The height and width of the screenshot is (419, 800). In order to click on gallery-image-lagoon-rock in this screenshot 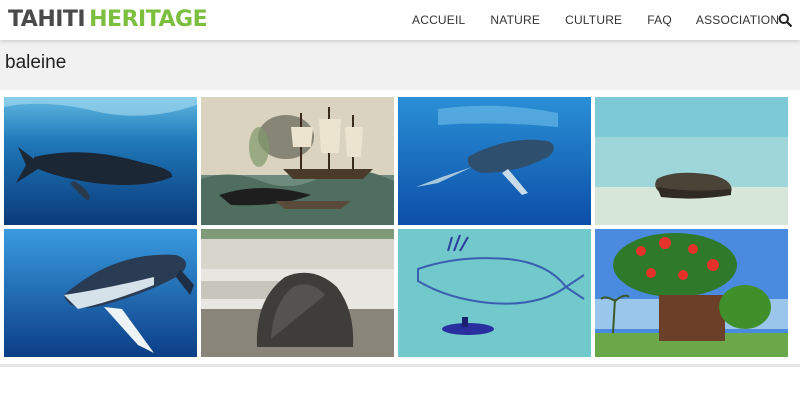, I will do `click(691, 161)`.